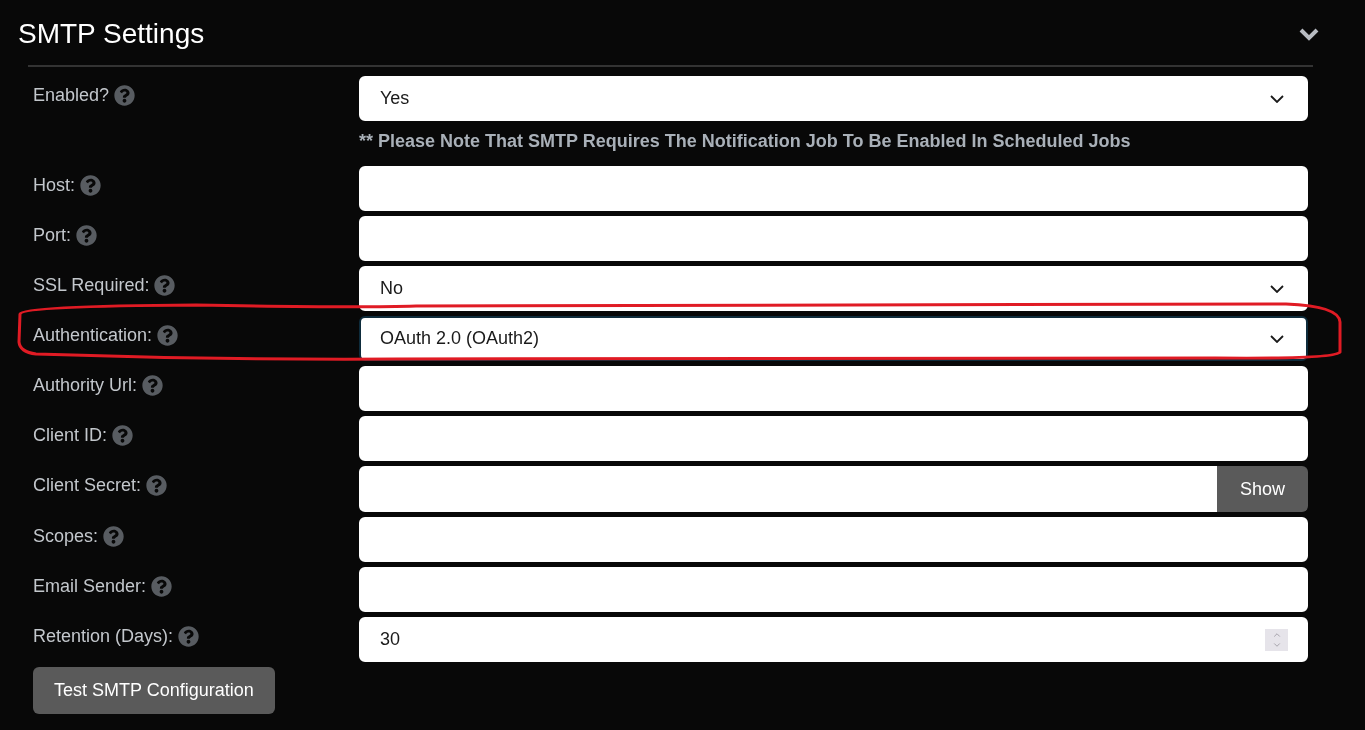  Describe the element at coordinates (87, 485) in the screenshot. I see `field-label: Client Secret:` at that location.